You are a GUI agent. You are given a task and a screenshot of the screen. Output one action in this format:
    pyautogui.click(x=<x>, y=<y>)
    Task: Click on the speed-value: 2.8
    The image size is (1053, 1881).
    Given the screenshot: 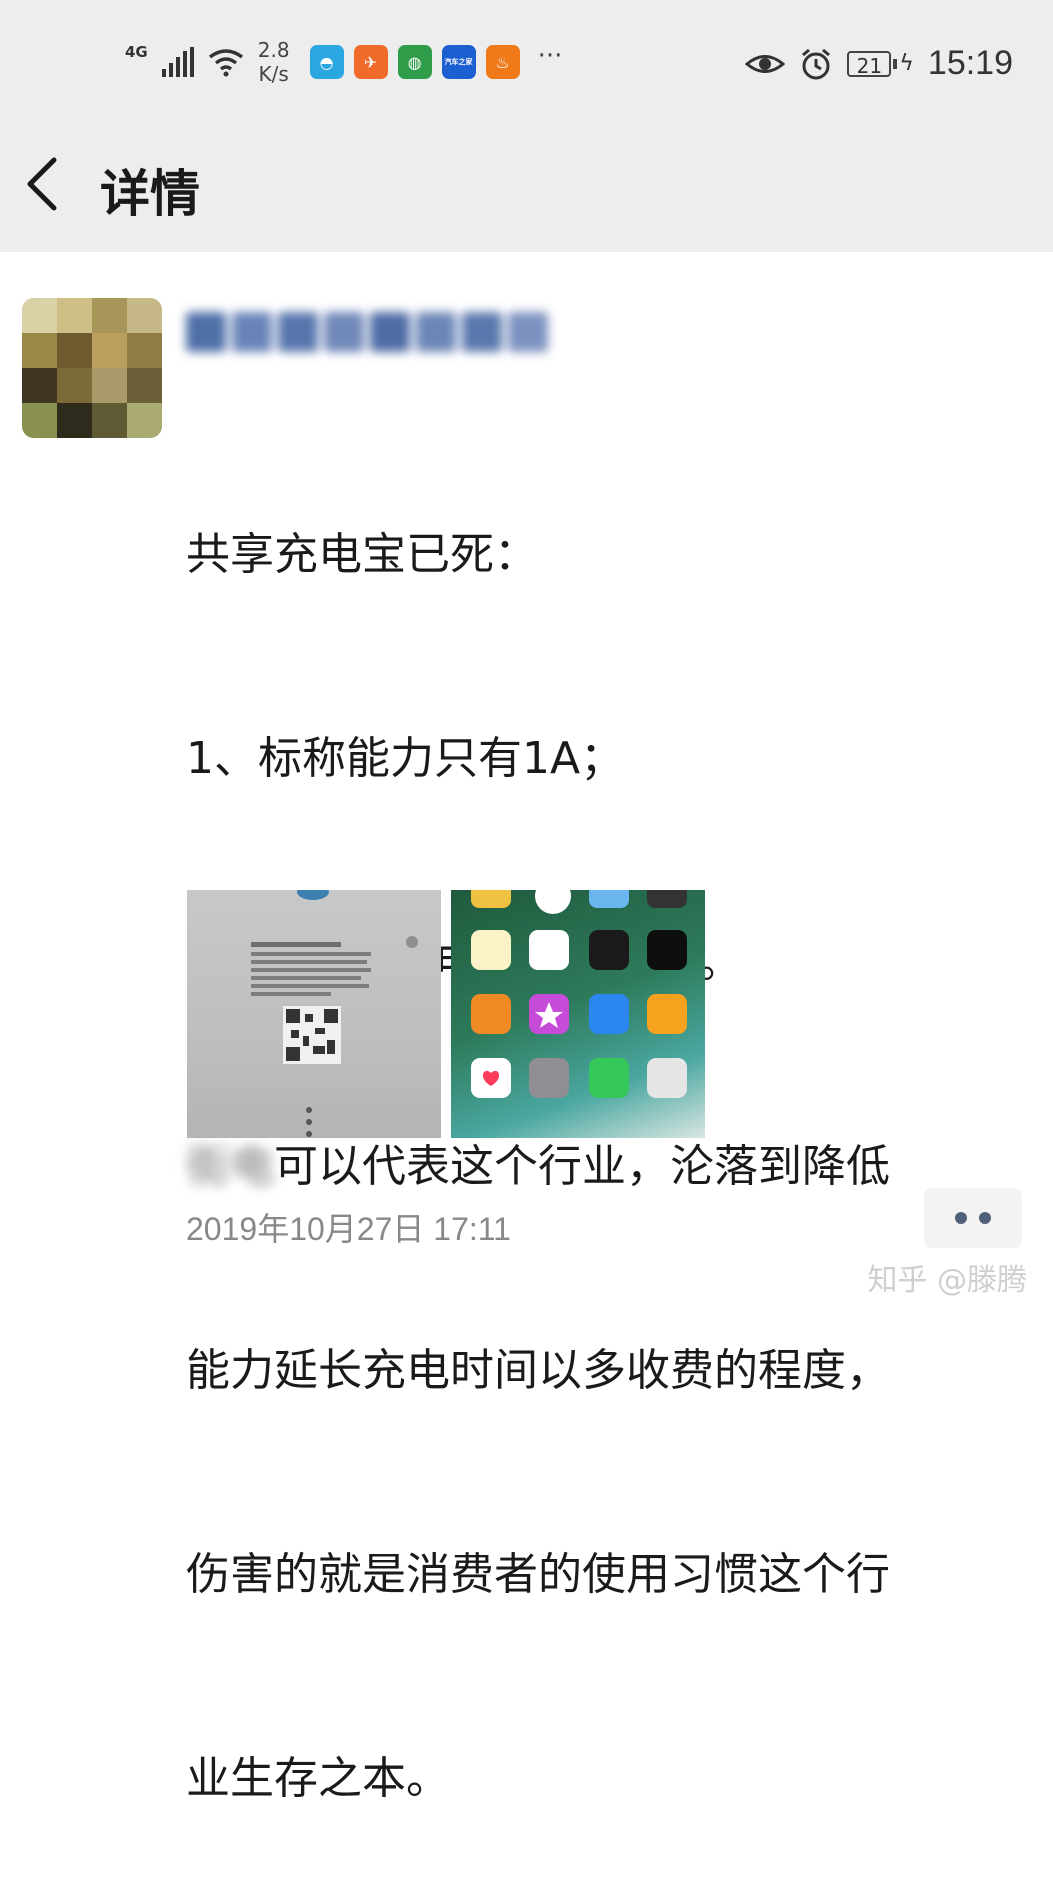 What is the action you would take?
    pyautogui.click(x=273, y=50)
    